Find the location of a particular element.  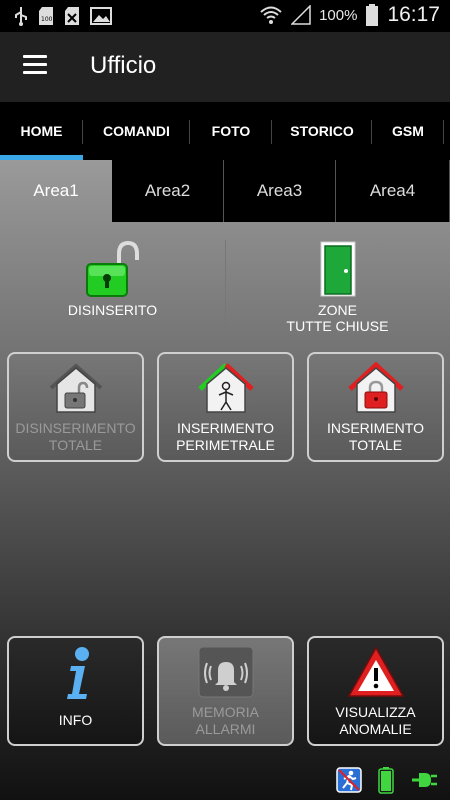

sd-card-icon: 100 is located at coordinates (46, 16).